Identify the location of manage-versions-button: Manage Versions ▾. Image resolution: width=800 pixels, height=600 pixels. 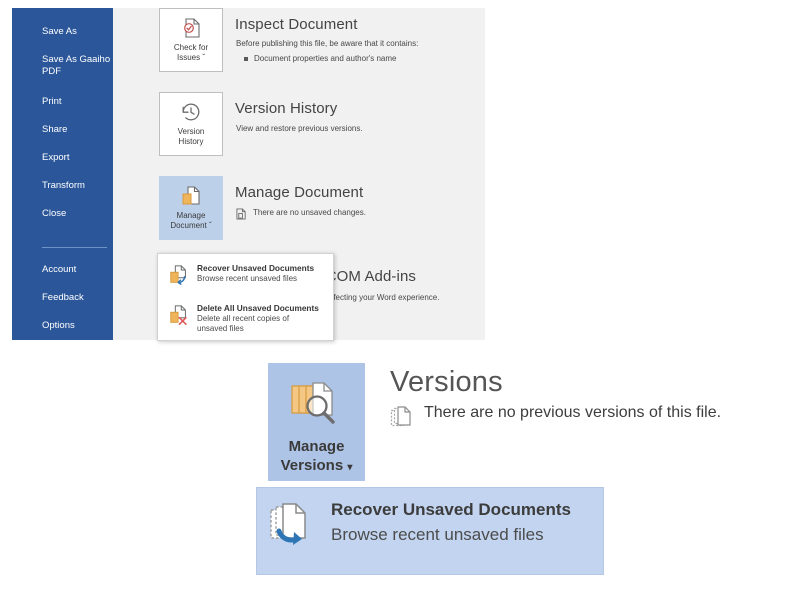
(316, 422).